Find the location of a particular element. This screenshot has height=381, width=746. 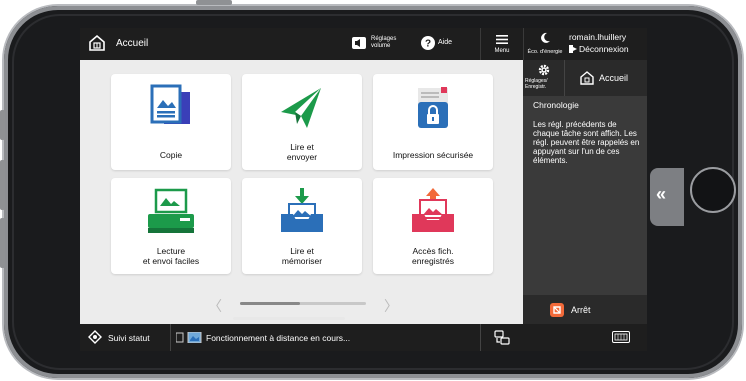

logout-button: Déconnexion is located at coordinates (604, 49).